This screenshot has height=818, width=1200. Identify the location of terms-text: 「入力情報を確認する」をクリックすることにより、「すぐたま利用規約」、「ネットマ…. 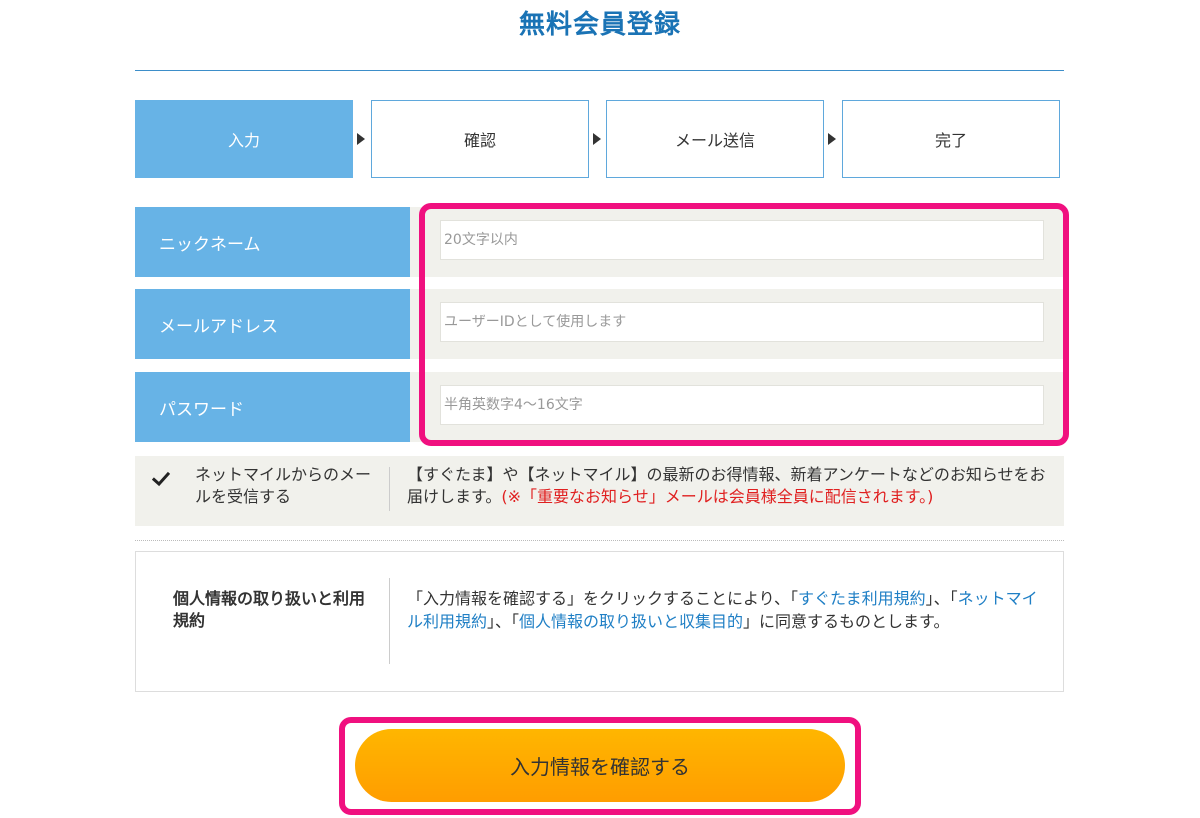
(729, 610).